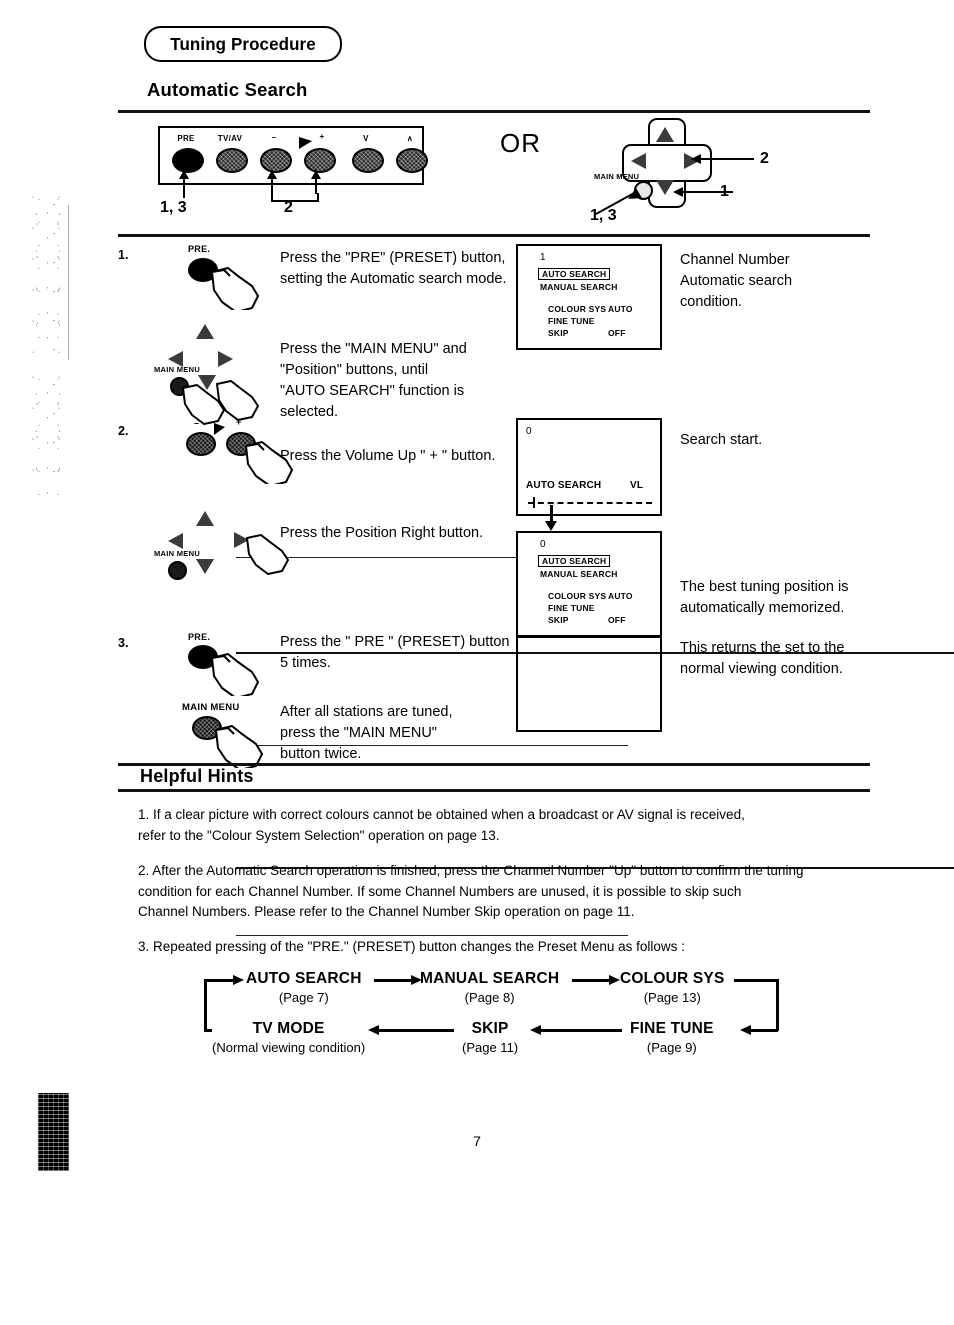 The image size is (954, 1325). I want to click on step-number: 2., so click(123, 431).